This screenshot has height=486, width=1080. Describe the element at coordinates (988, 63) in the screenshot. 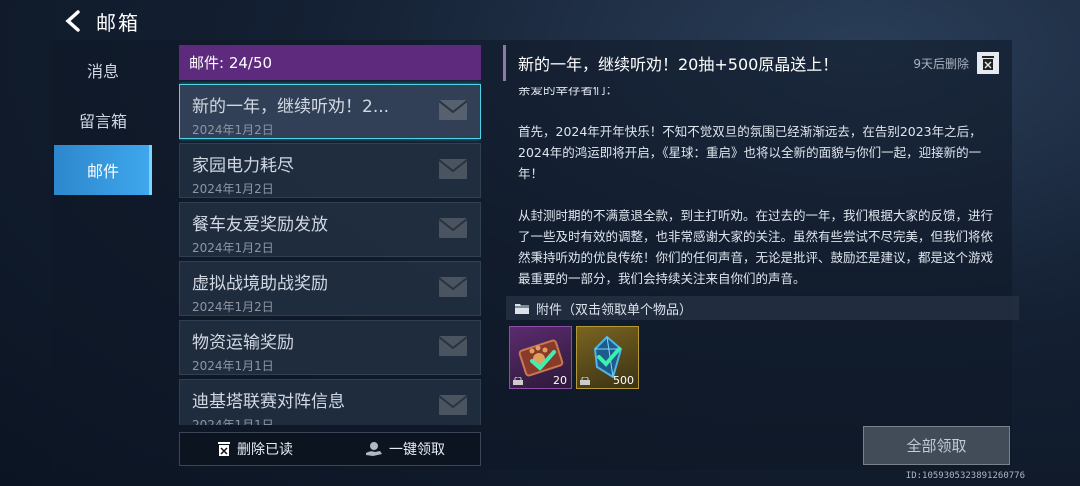

I see `delete-mail-icon` at that location.